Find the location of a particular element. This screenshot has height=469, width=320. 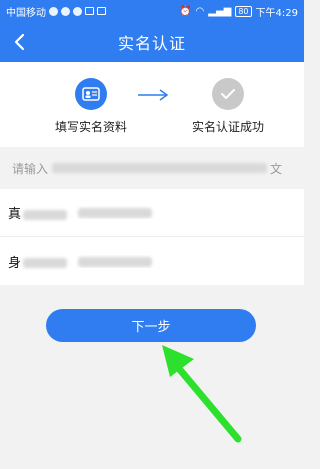

page-title: 实名认证 is located at coordinates (151, 43).